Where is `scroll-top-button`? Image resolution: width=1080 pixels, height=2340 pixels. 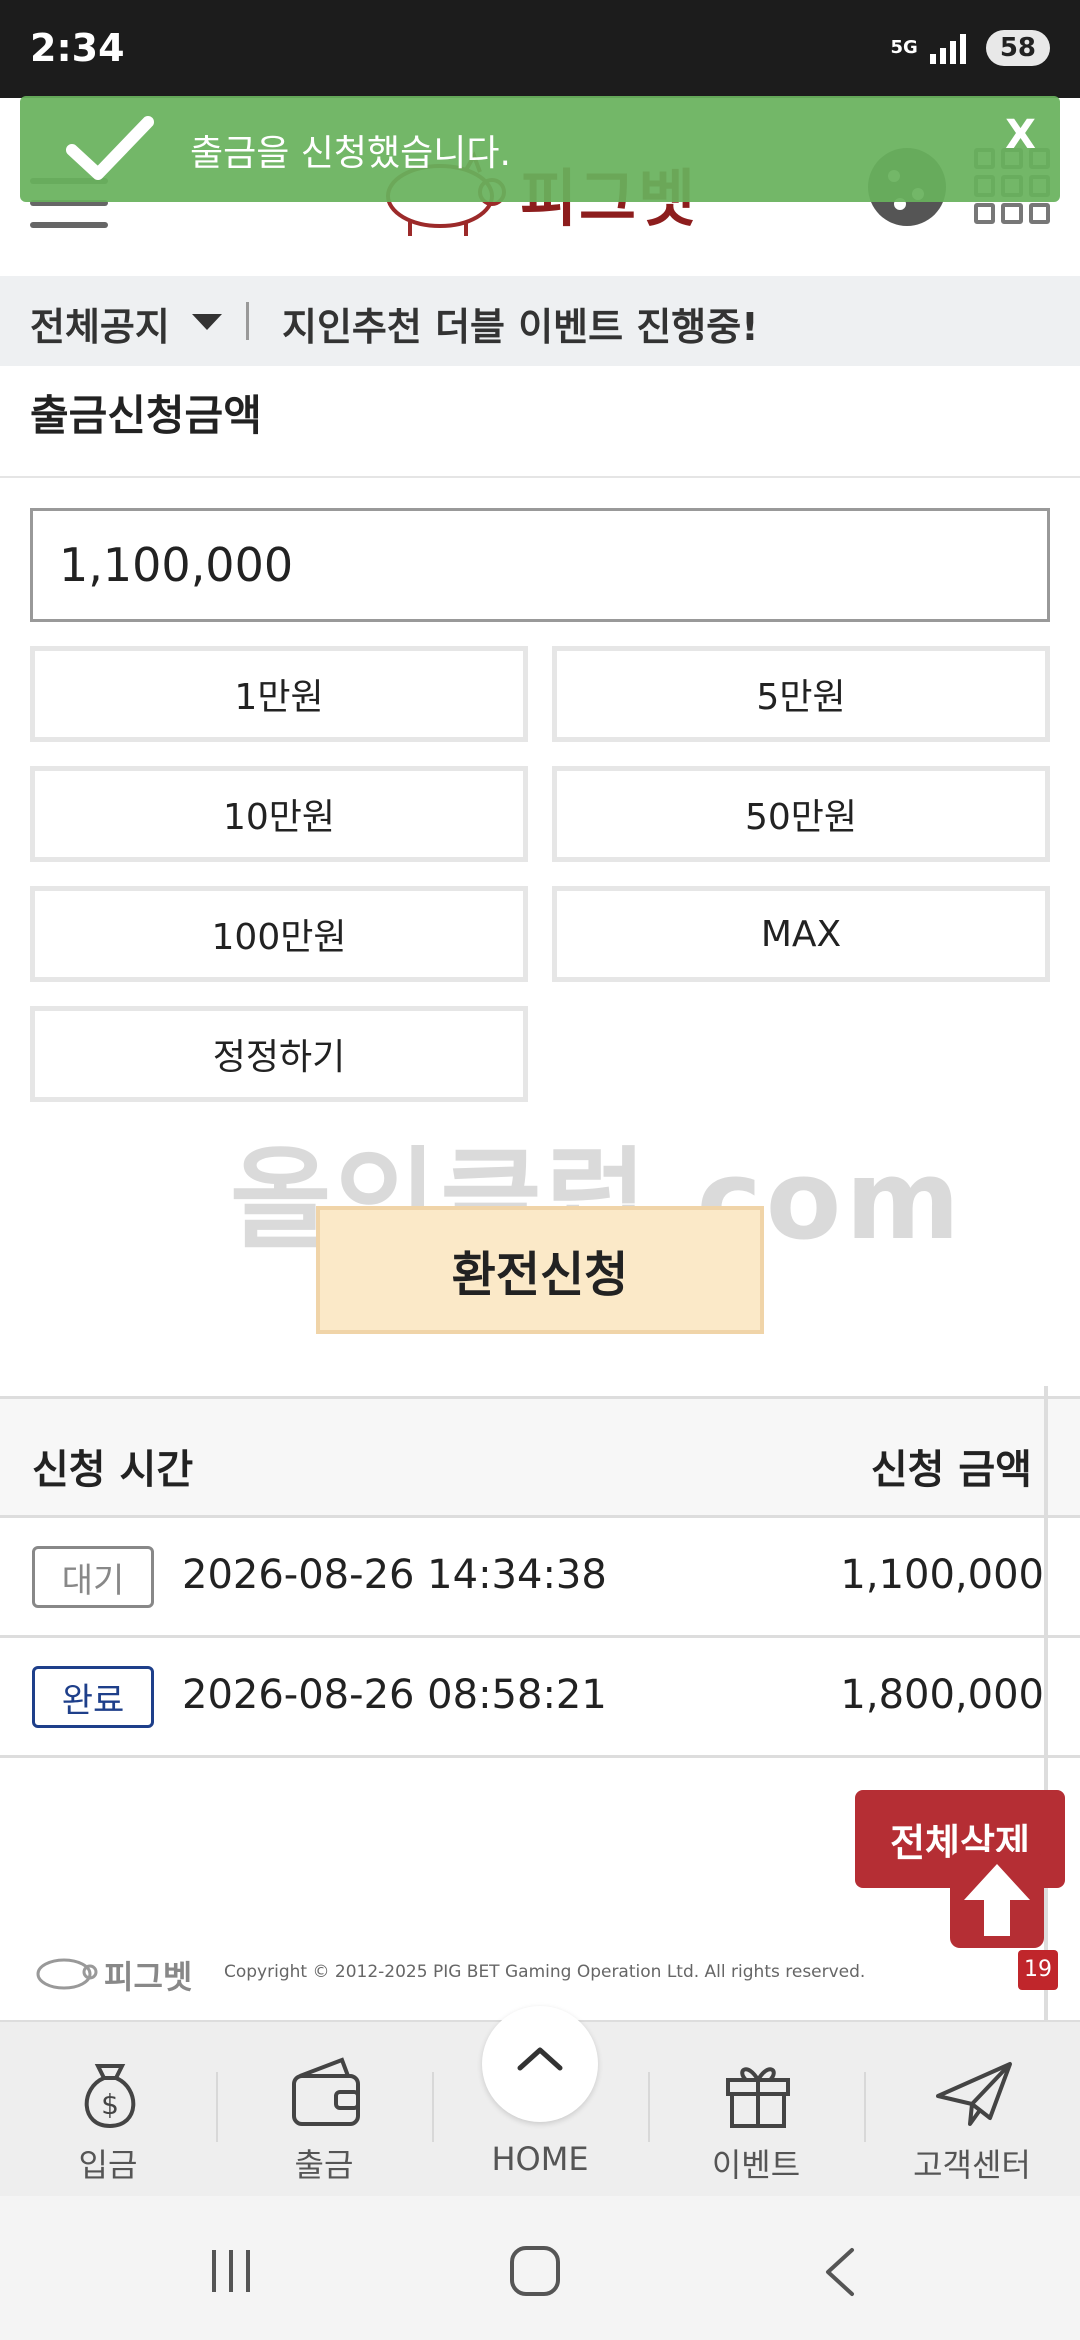 scroll-top-button is located at coordinates (997, 1900).